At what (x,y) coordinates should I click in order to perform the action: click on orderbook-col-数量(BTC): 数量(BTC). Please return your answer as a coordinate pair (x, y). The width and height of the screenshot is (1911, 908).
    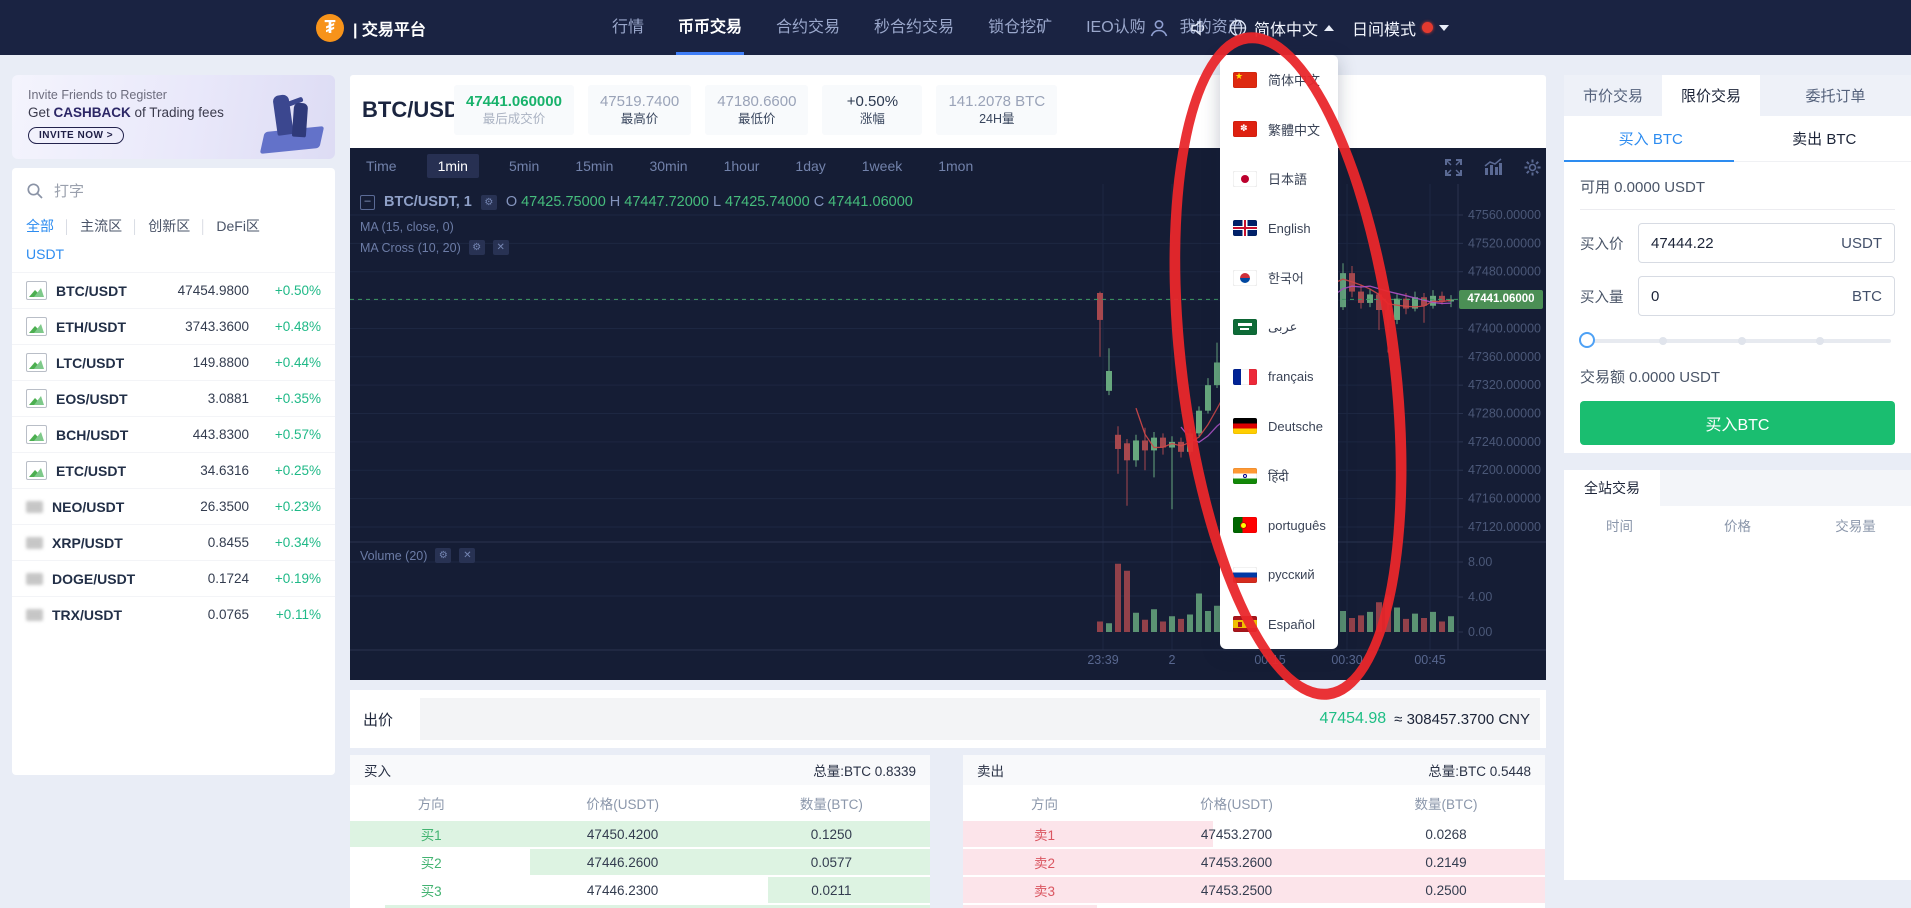
    Looking at the image, I should click on (831, 804).